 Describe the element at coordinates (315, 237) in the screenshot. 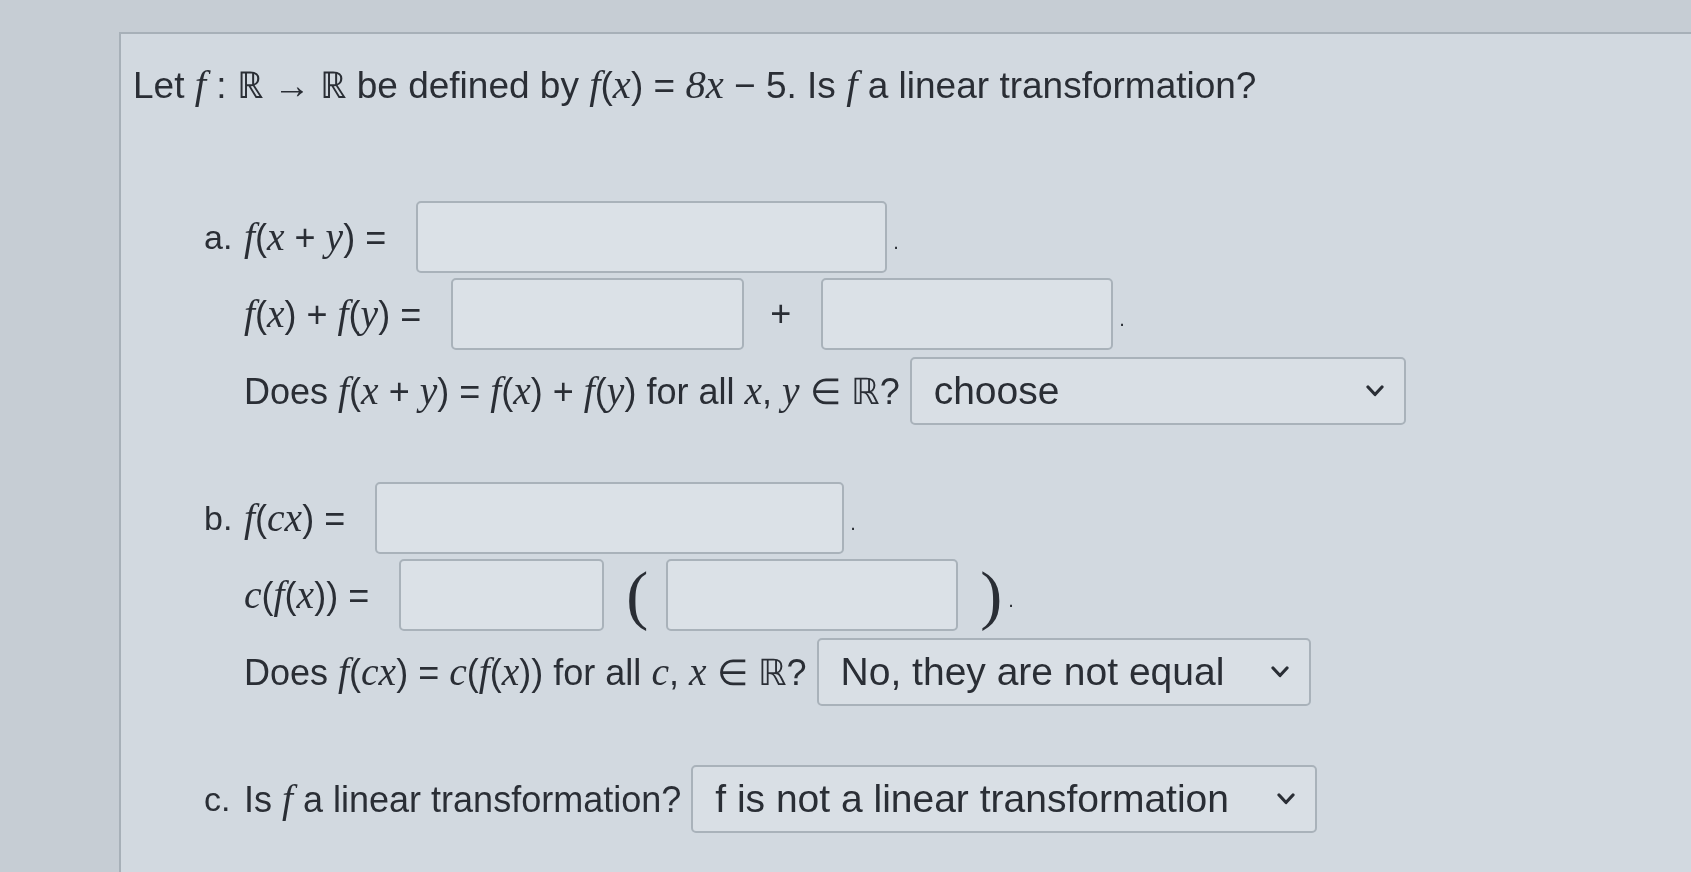

I see `math-text: f(x + y) =` at that location.